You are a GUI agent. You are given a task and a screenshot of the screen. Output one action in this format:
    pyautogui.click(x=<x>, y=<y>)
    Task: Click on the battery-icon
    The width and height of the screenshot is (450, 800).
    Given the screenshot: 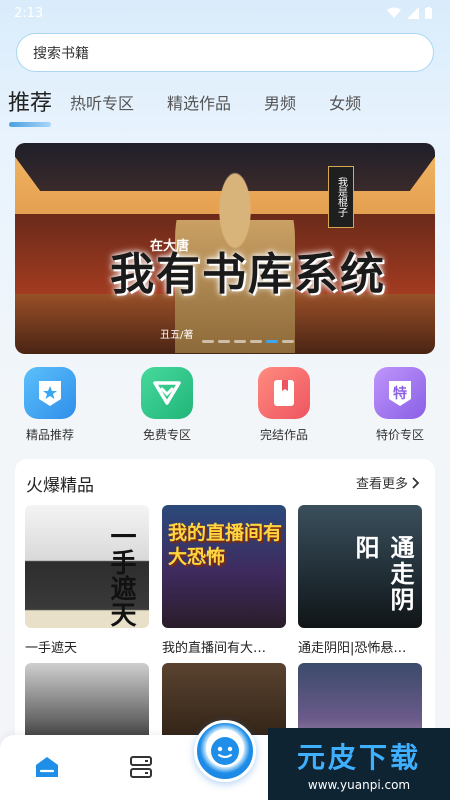 What is the action you would take?
    pyautogui.click(x=428, y=13)
    